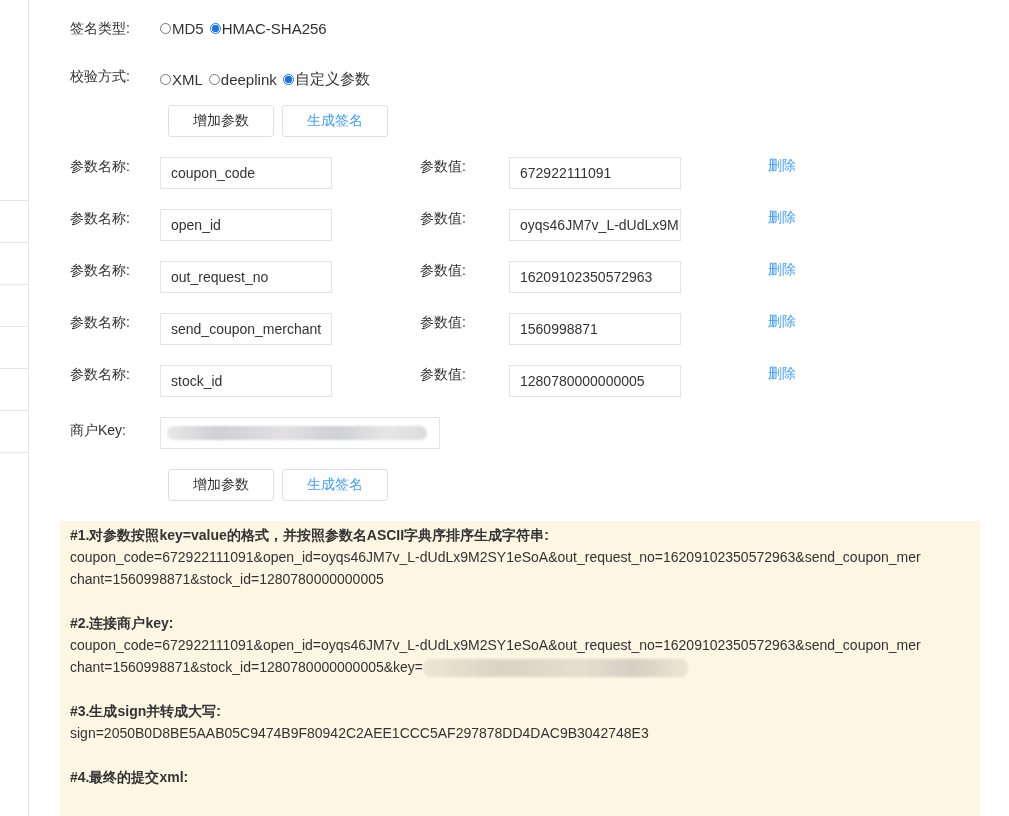 The image size is (1009, 816). Describe the element at coordinates (359, 733) in the screenshot. I see `step-text: sign=2050B0D8BE5AAB05C9474B9F80942C2AEE1CCC5AF297878DD4DAC9B3042748E3` at that location.